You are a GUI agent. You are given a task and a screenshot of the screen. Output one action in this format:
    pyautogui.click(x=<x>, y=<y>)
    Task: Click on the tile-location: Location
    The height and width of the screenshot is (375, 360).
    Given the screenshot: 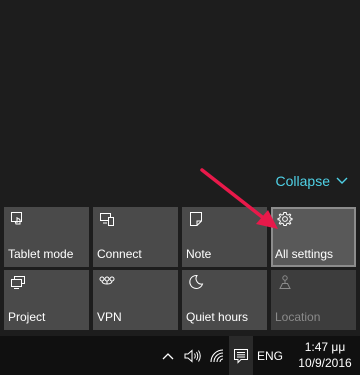 What is the action you would take?
    pyautogui.click(x=313, y=300)
    